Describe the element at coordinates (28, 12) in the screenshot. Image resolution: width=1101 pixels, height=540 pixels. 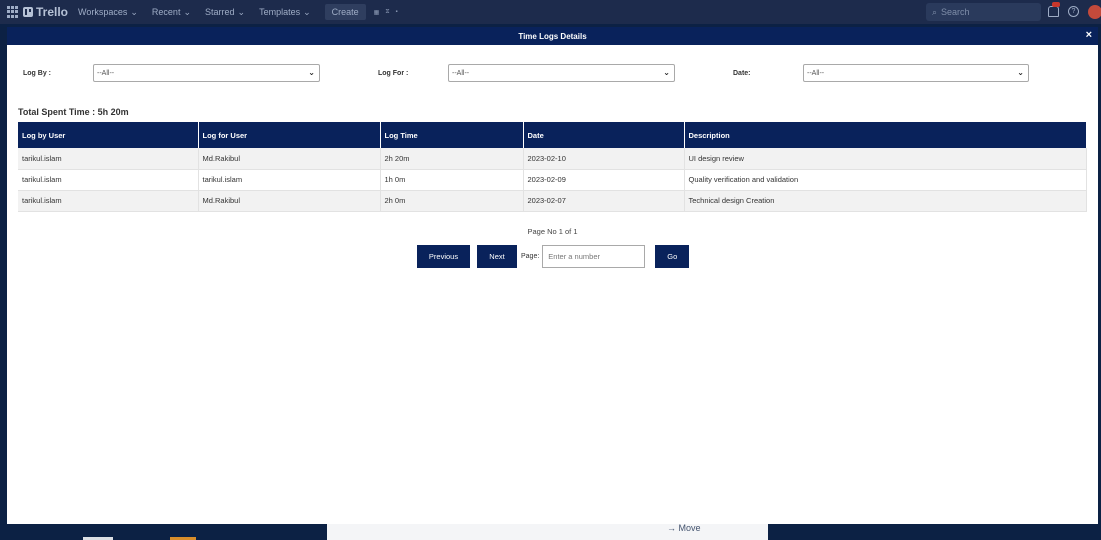
I see `trello-logo-icon` at that location.